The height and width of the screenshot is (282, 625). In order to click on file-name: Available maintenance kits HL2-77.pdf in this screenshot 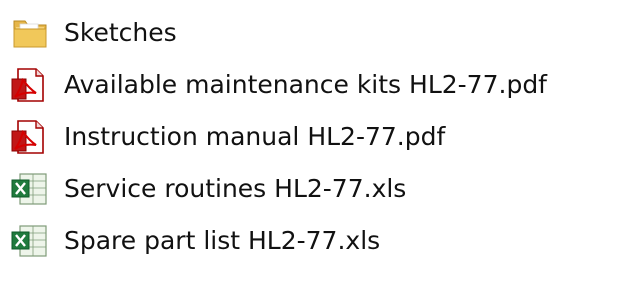, I will do `click(305, 84)`.